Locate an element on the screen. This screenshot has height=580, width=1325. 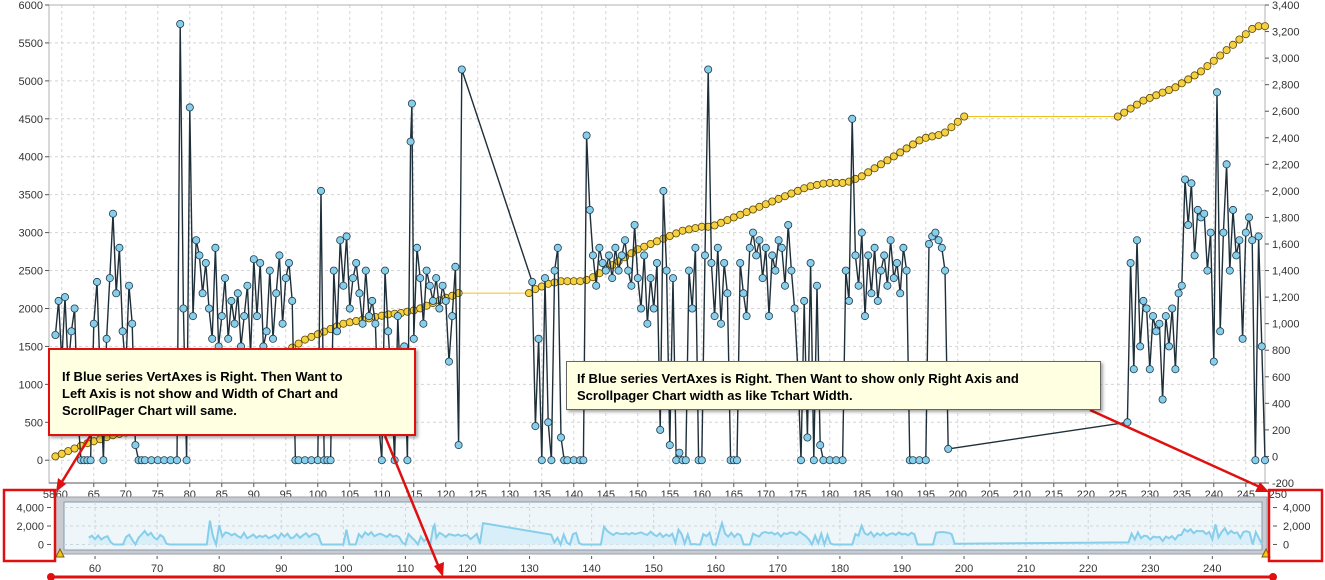
pager-left-tick-label: 0 is located at coordinates (41, 545).